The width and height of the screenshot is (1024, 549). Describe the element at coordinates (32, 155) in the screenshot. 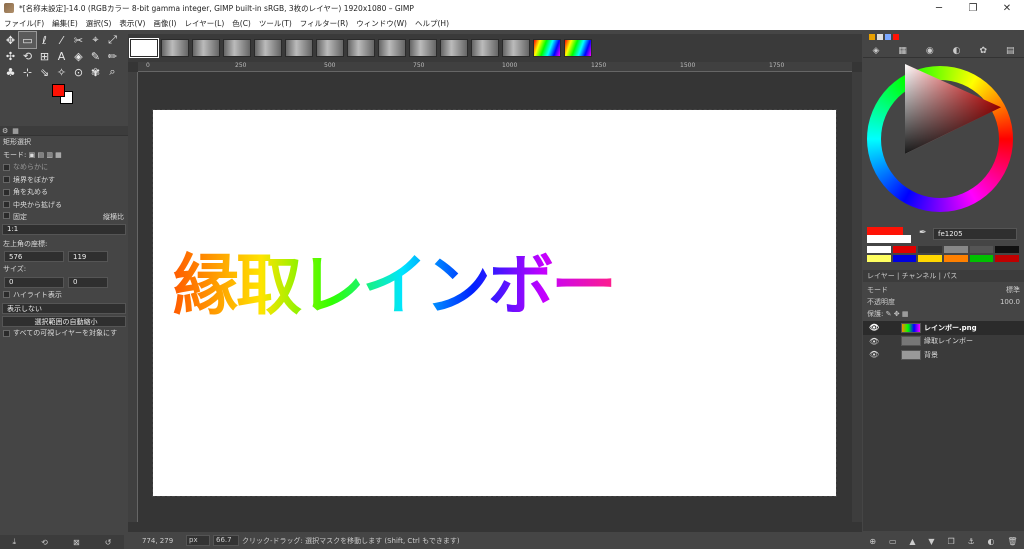

I see `mode-replace-icon: ▣` at that location.